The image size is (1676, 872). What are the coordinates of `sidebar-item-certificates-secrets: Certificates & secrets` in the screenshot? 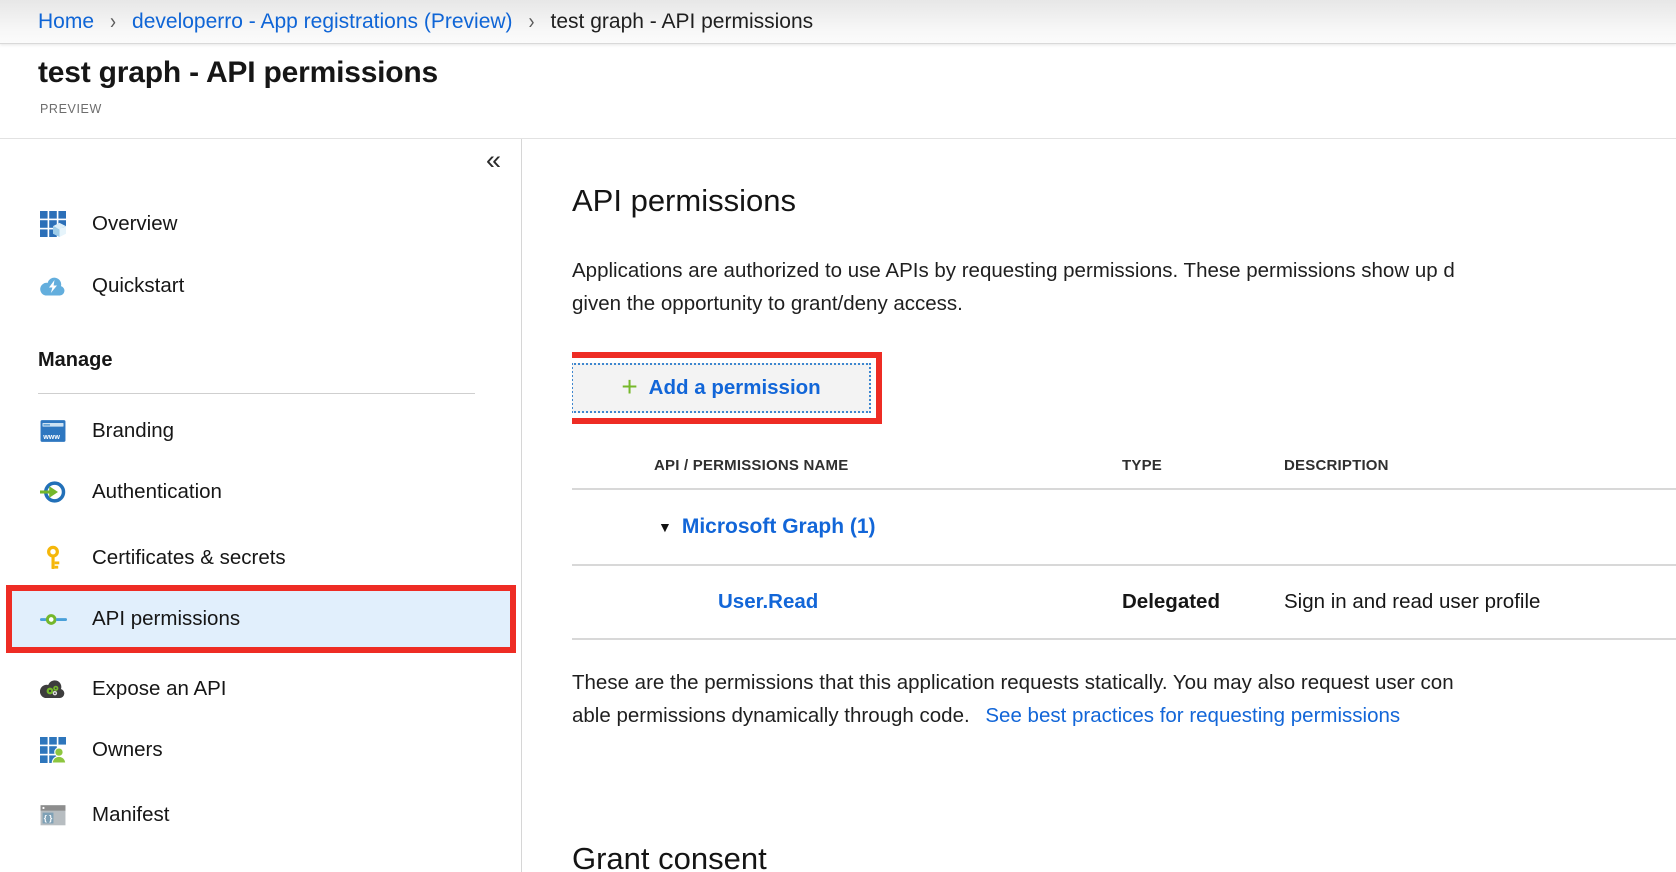 It's located at (260, 558).